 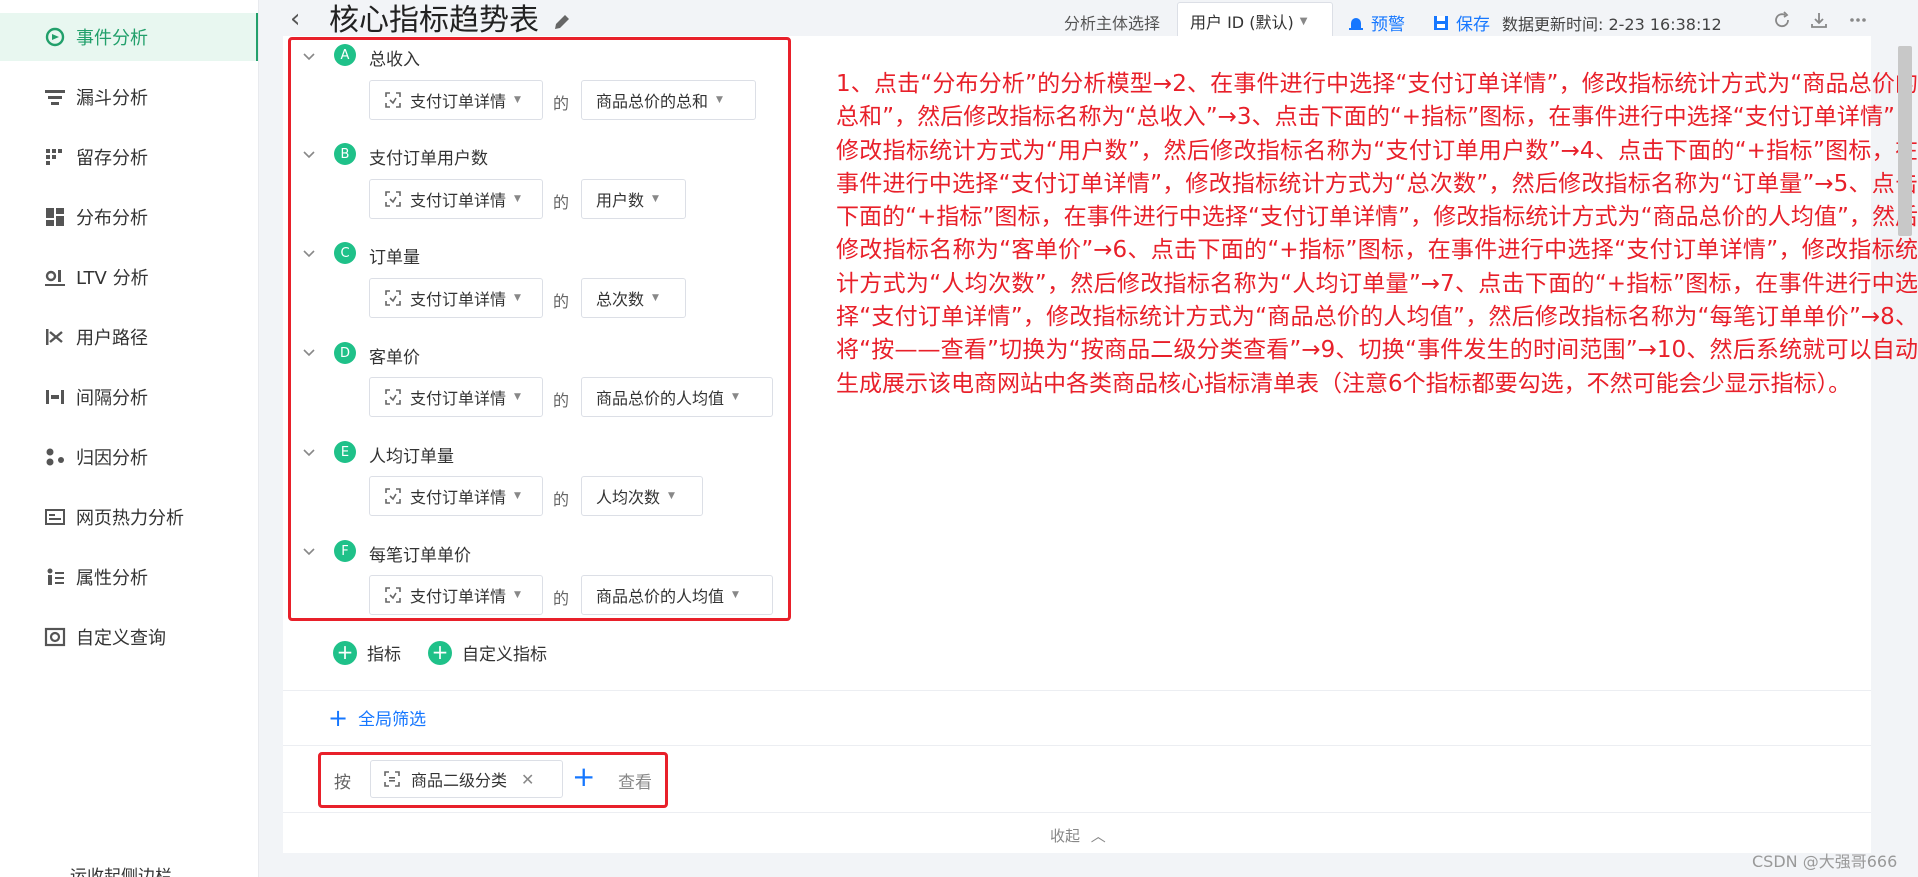 What do you see at coordinates (295, 19) in the screenshot?
I see `back-icon: ‹` at bounding box center [295, 19].